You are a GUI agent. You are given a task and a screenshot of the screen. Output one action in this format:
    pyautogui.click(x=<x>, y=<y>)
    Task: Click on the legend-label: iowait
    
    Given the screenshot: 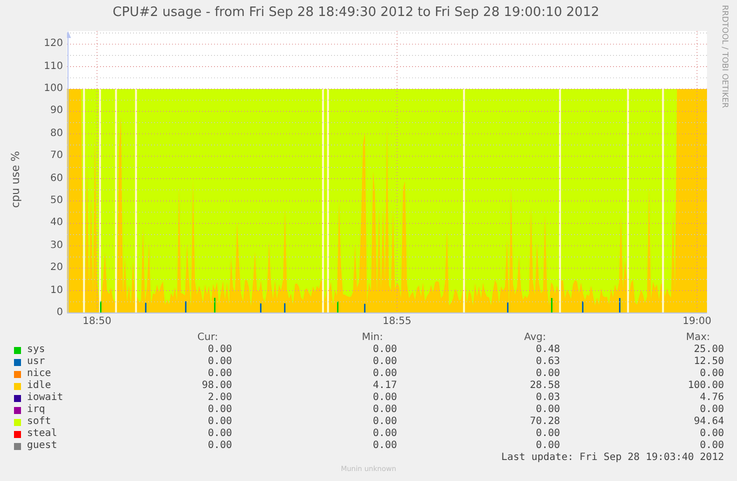 What is the action you would take?
    pyautogui.click(x=45, y=398)
    